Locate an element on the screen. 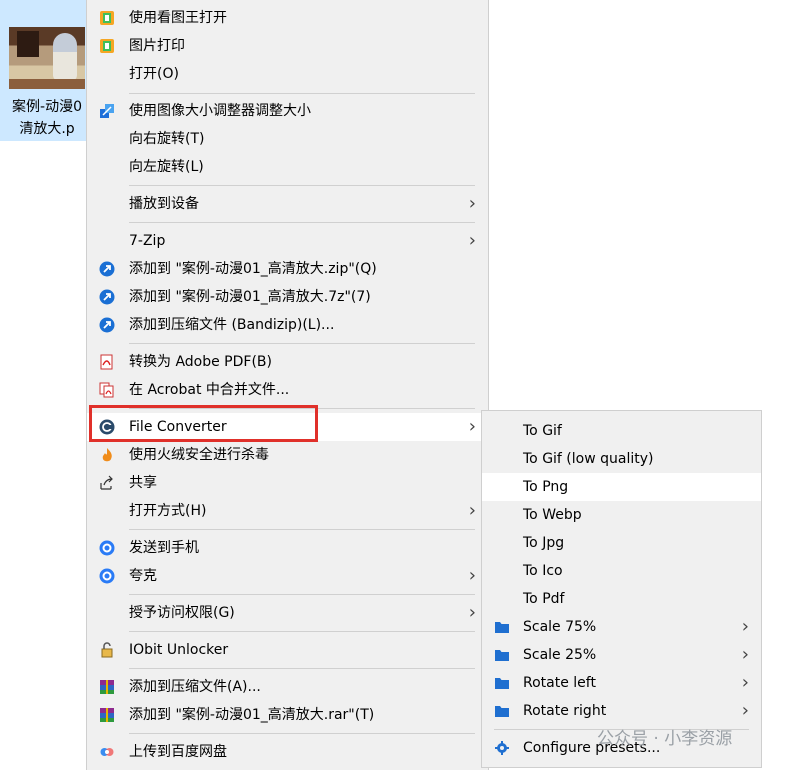 The image size is (803, 770). menu-item-add-to-7z: 添加到 "案例-动漫01_高清放大.7z"(7) is located at coordinates (287, 297).